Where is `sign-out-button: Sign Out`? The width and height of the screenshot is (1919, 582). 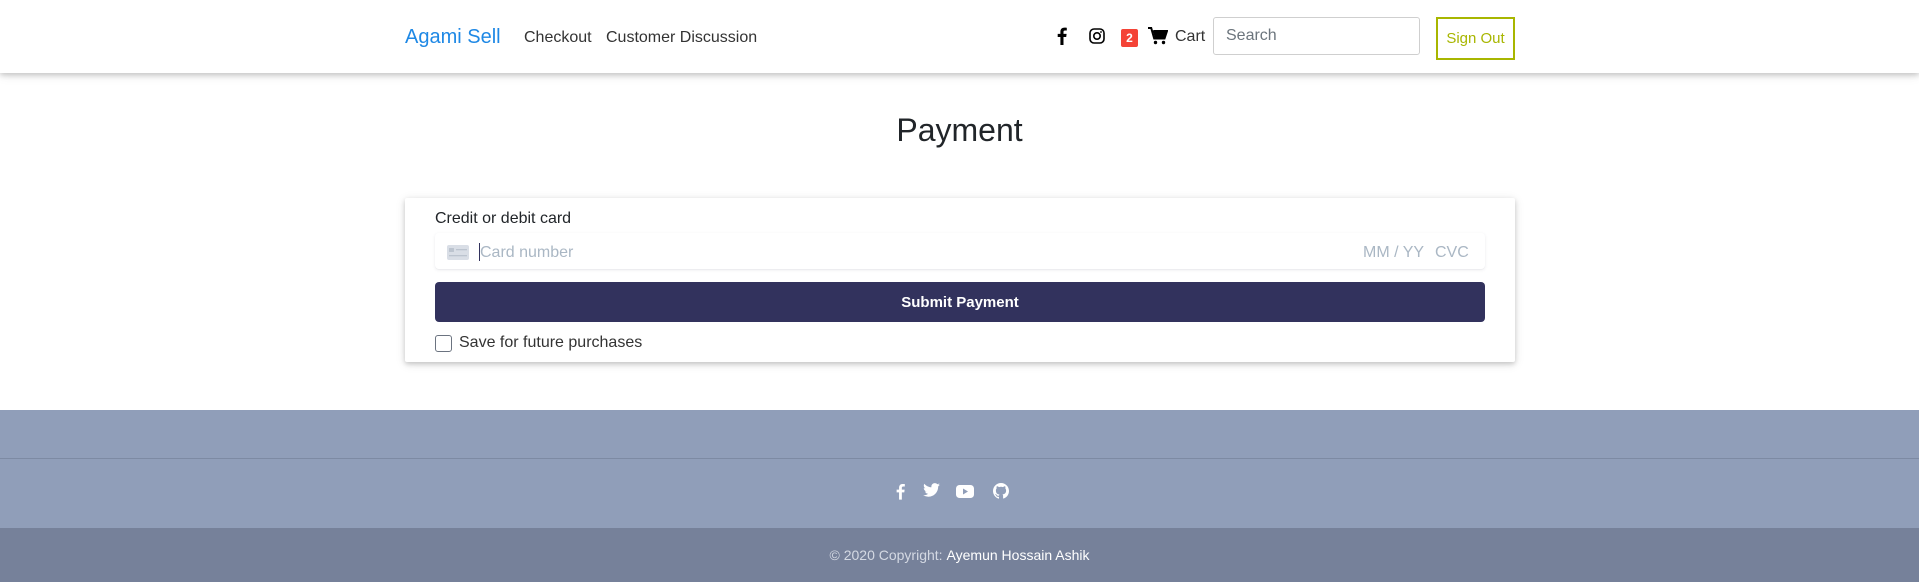
sign-out-button: Sign Out is located at coordinates (1475, 38).